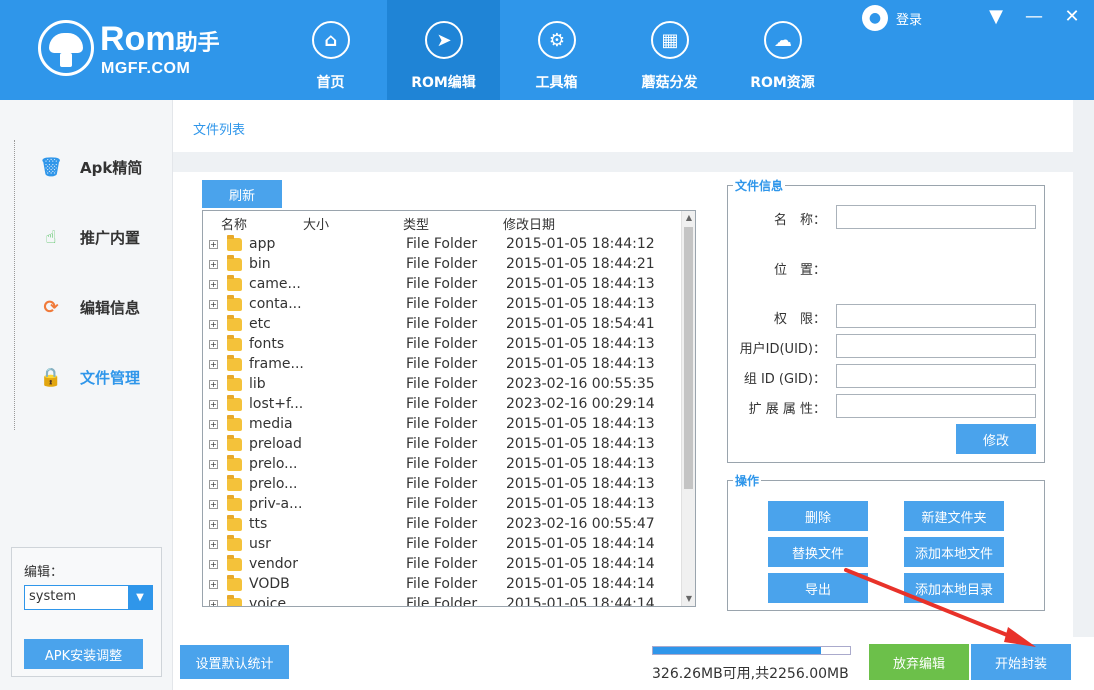  I want to click on nav-rom-resources: ☁ ROM资源, so click(782, 50).